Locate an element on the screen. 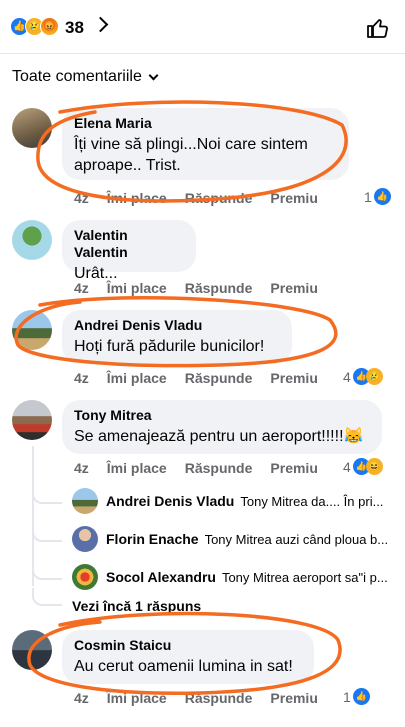 The image size is (405, 727). comment-text: Hoți fură pădurile bunicilor! is located at coordinates (169, 346).